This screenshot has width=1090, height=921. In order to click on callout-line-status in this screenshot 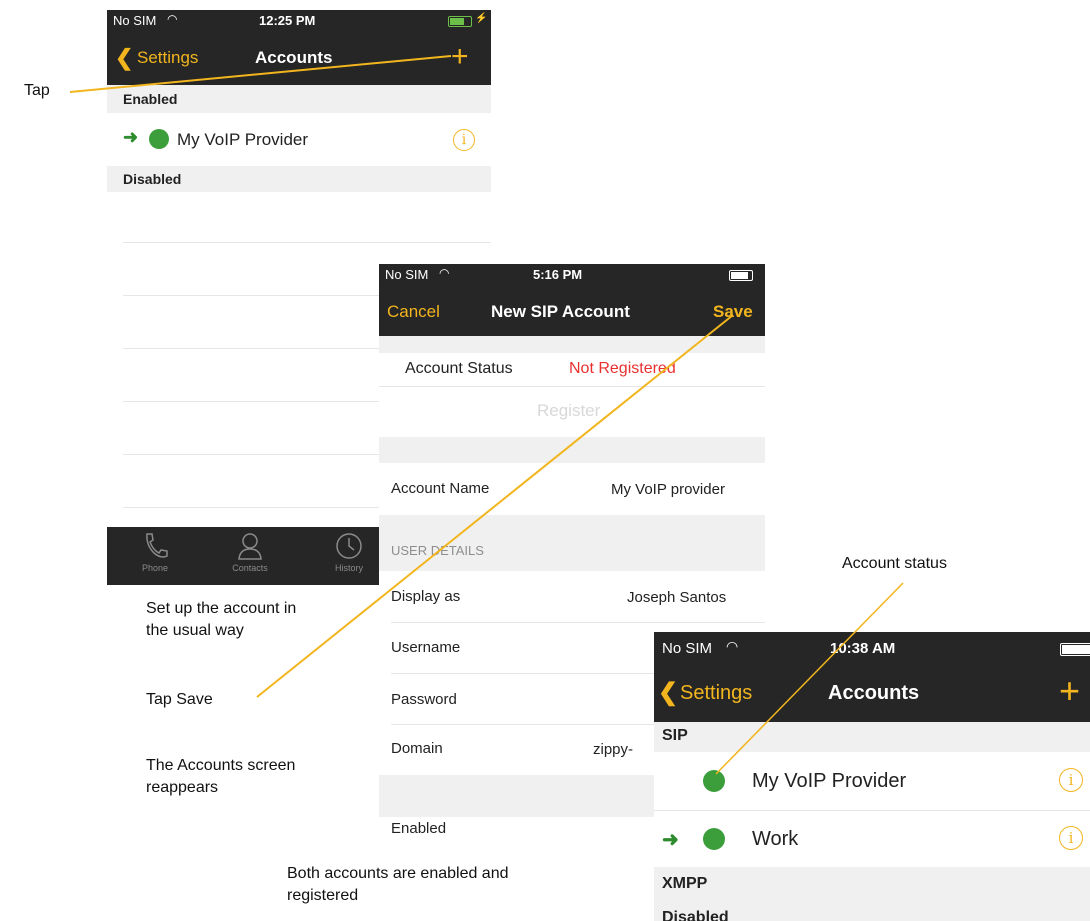, I will do `click(809, 678)`.